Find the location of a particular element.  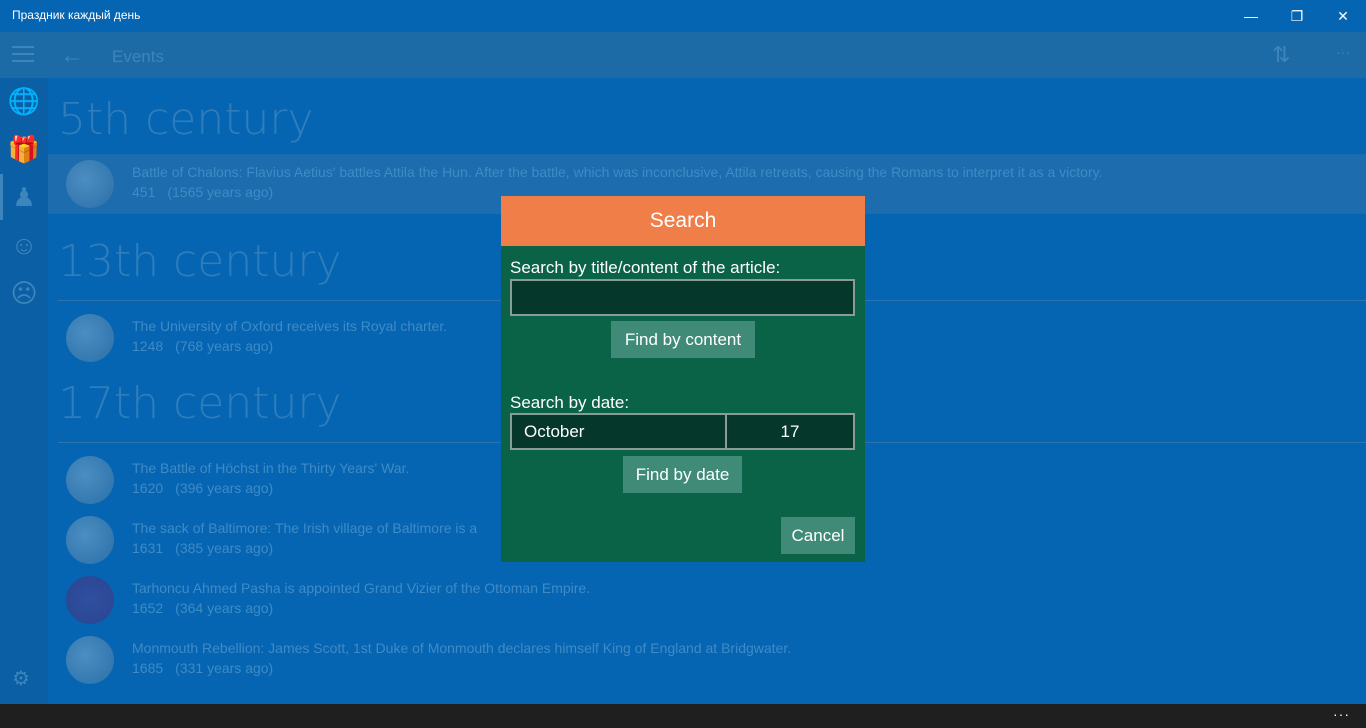

minimize-button: — is located at coordinates (1251, 16).